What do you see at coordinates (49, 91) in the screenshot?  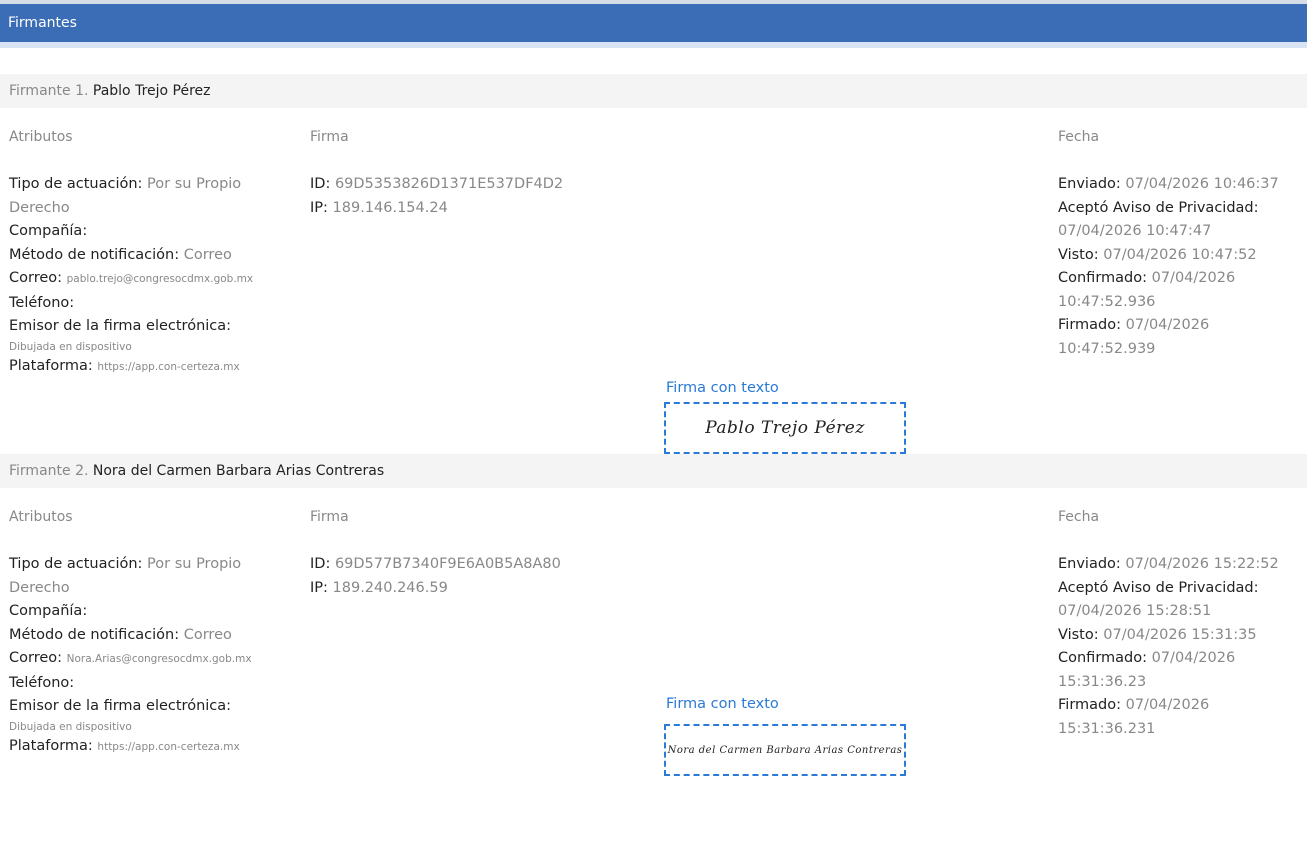 I see `signer-prefix: Firmante 1.` at bounding box center [49, 91].